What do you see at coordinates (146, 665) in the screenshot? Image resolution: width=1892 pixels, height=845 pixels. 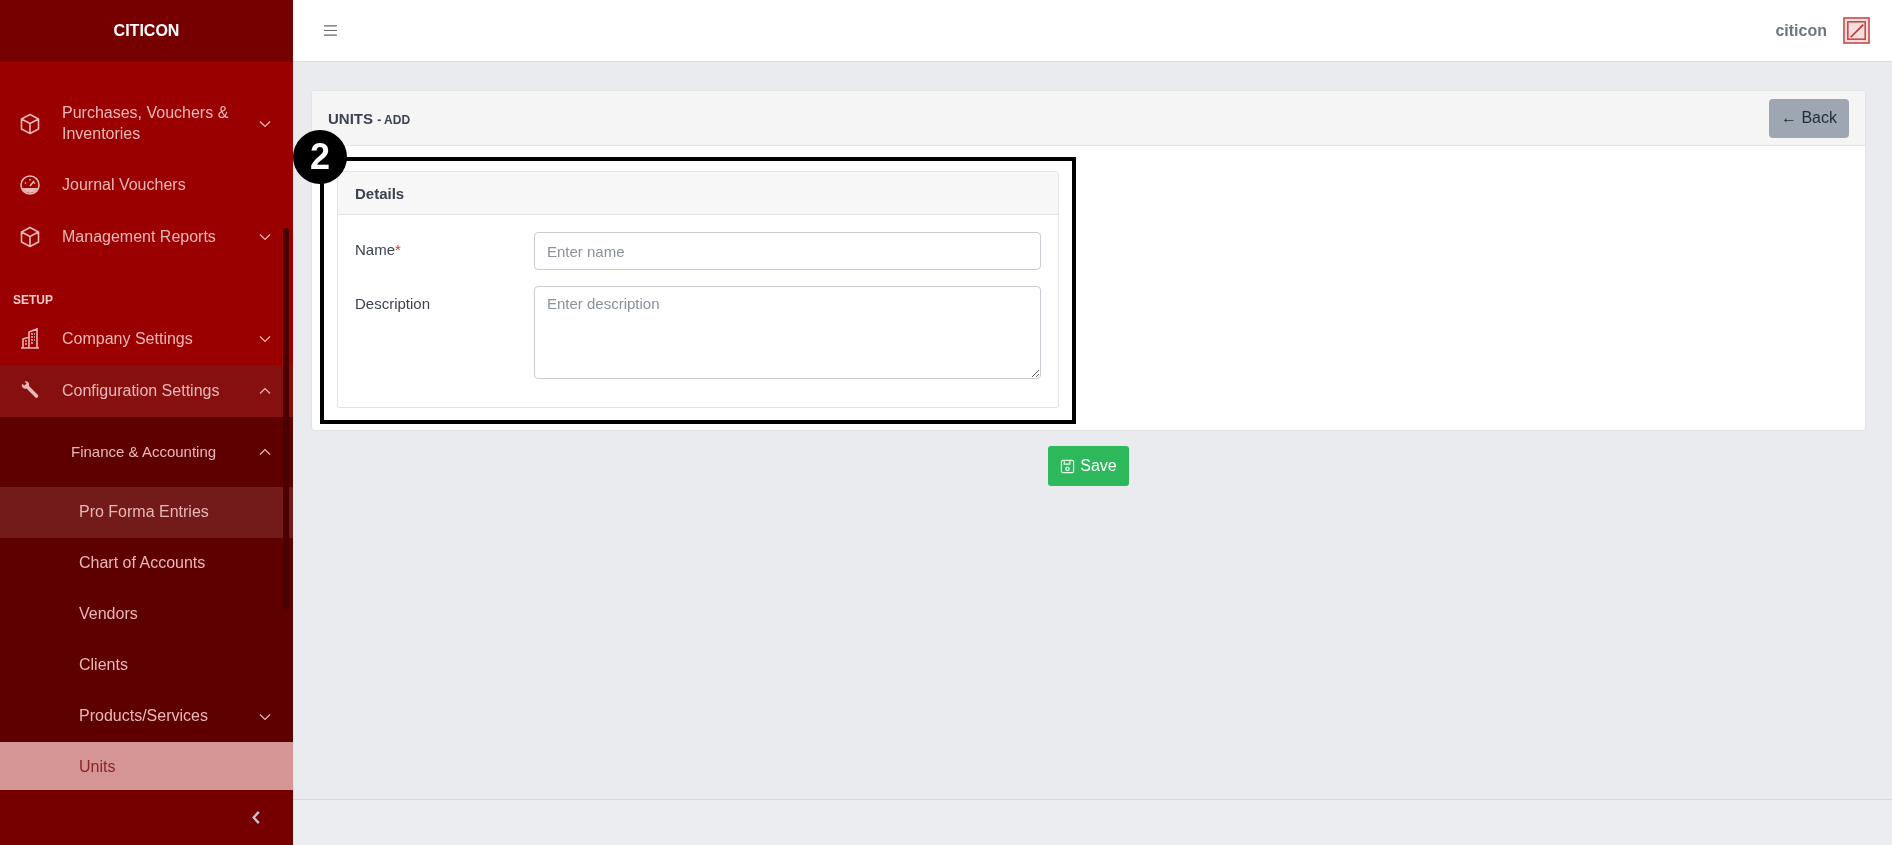 I see `sidebar-subitem: Clients` at bounding box center [146, 665].